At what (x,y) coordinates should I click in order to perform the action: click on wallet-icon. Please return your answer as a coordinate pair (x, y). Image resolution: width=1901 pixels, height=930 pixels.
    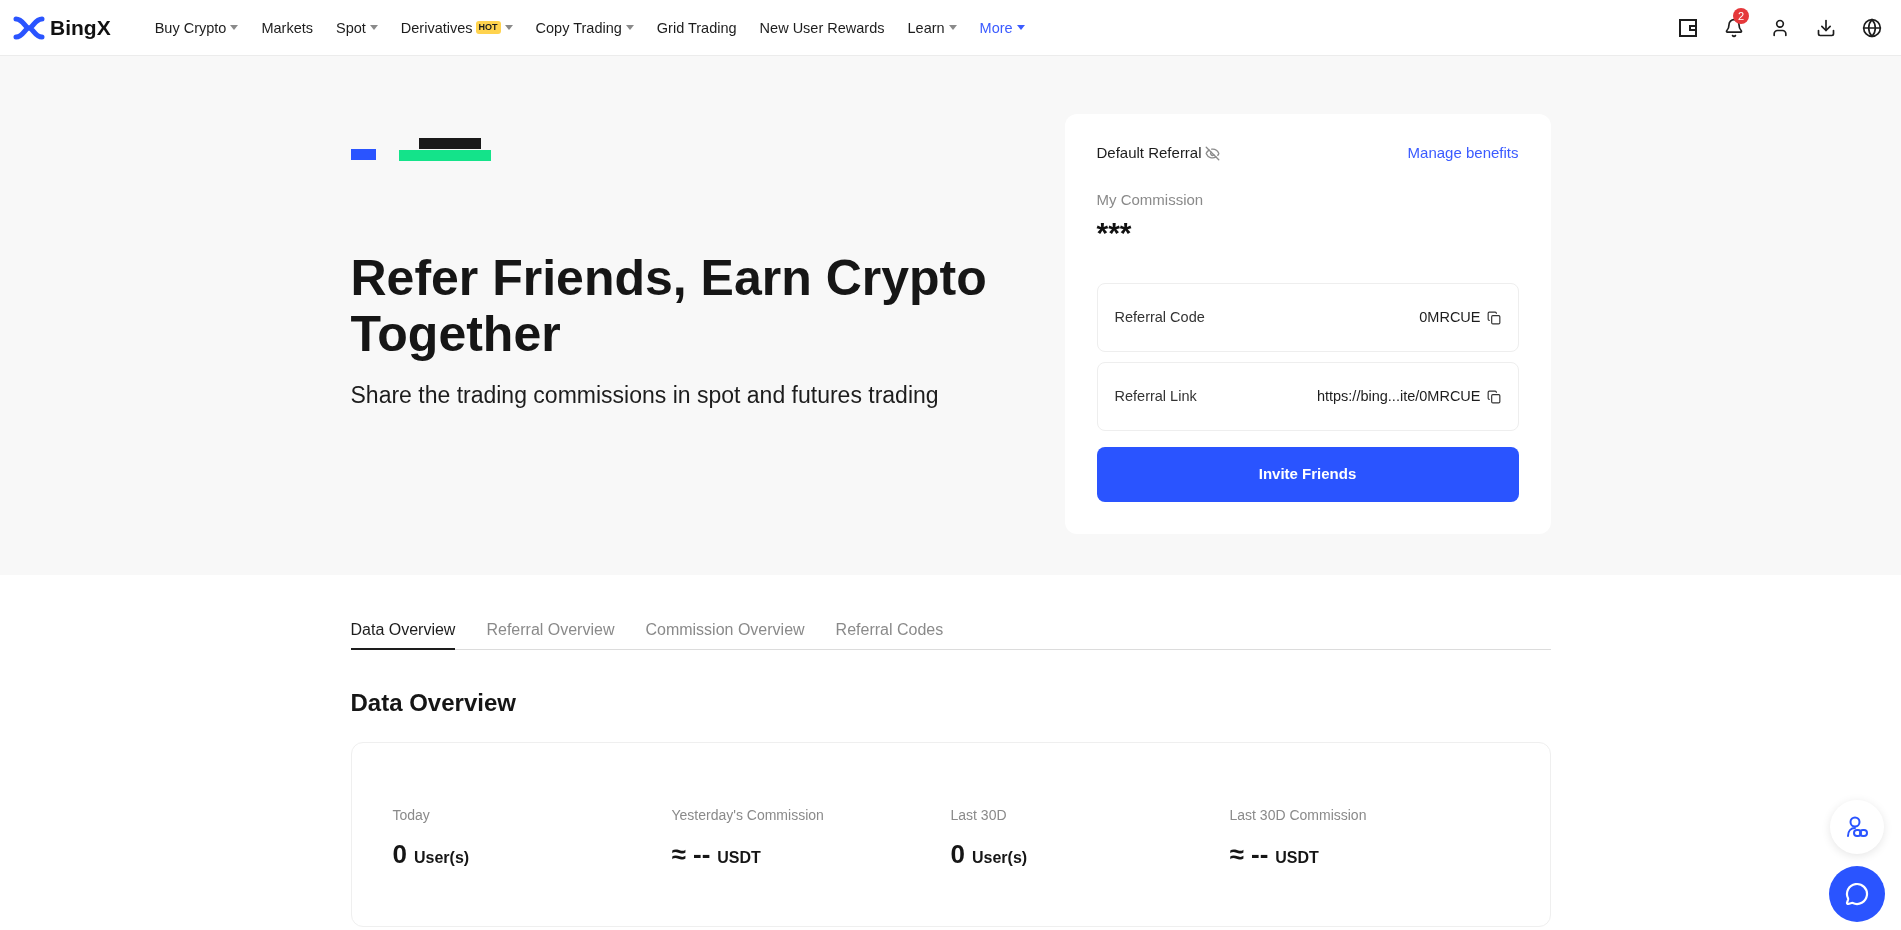
    Looking at the image, I should click on (1688, 27).